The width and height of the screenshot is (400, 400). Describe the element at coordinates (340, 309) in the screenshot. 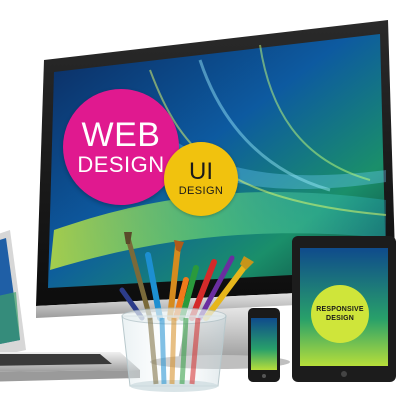

I see `responsive-design-badge-line1: RESPONSIVE` at that location.